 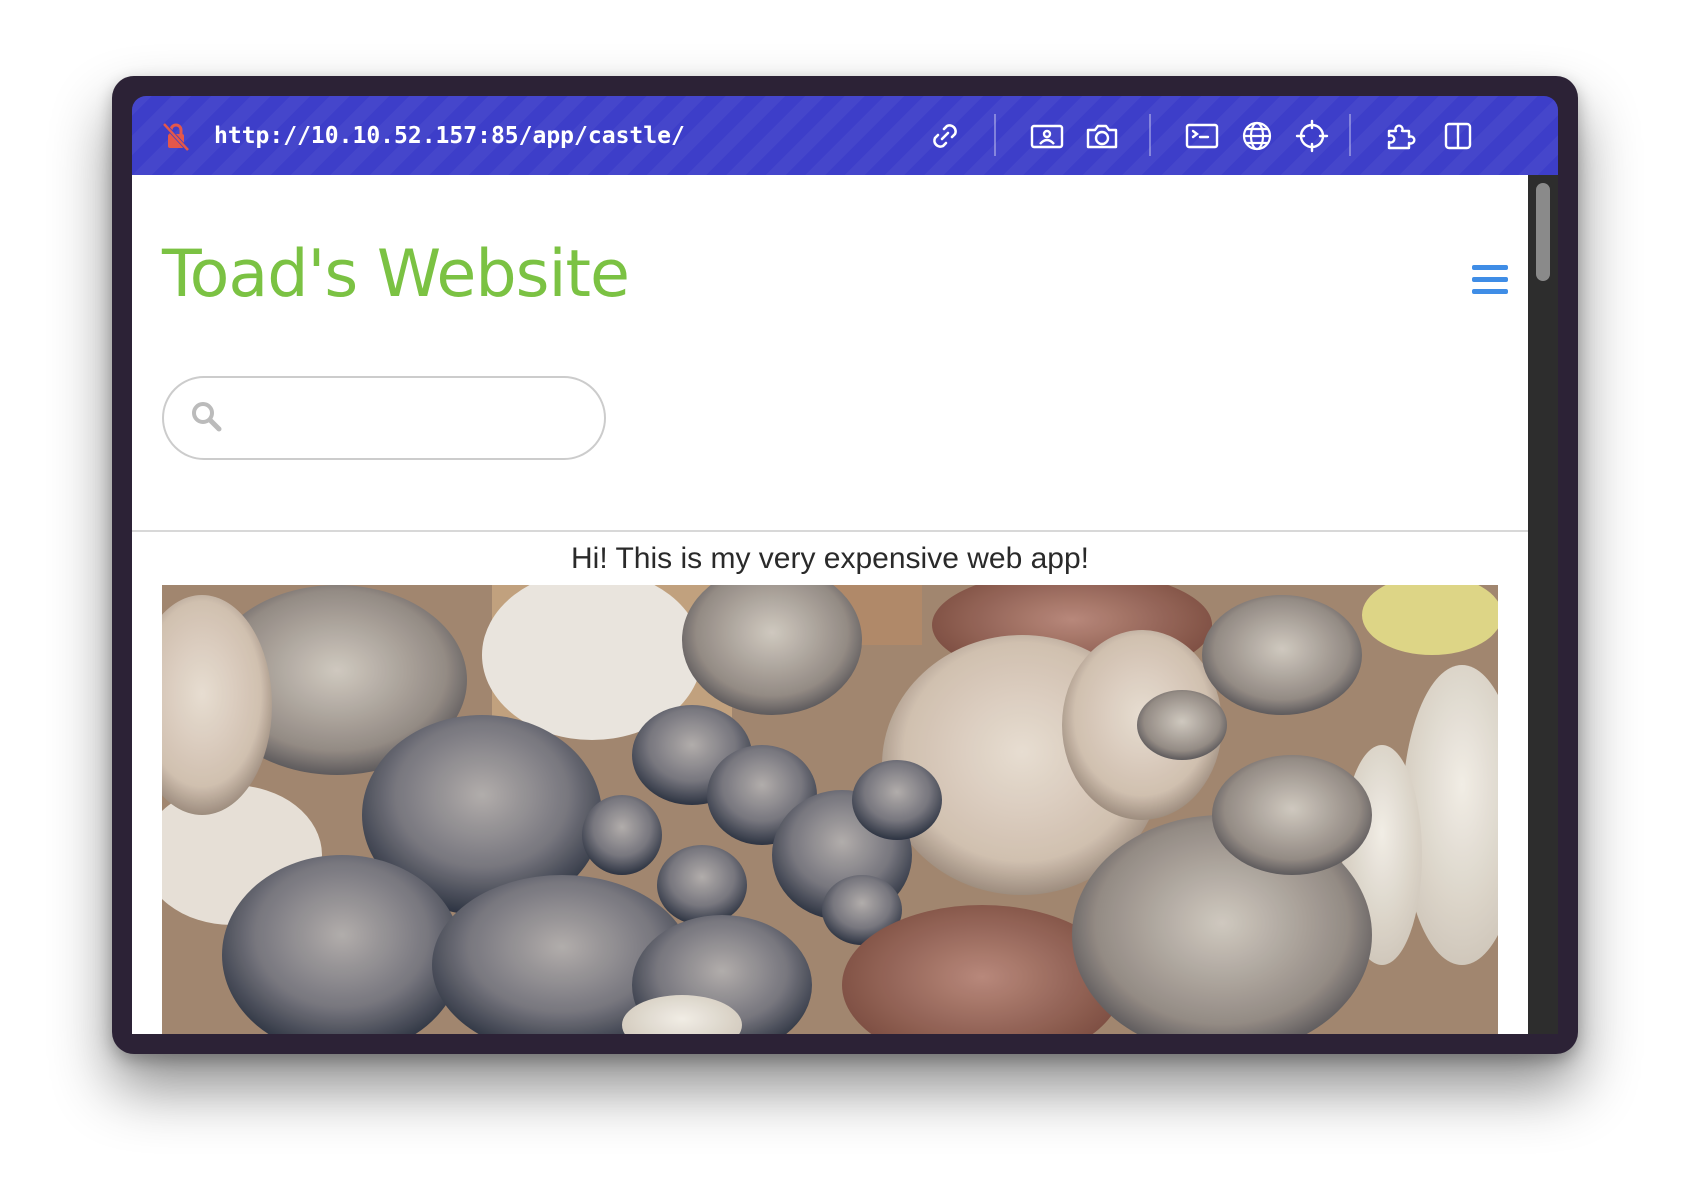 What do you see at coordinates (845, 135) in the screenshot?
I see `browser-toolbar: http://10.10.52.157:85/app/castle/` at bounding box center [845, 135].